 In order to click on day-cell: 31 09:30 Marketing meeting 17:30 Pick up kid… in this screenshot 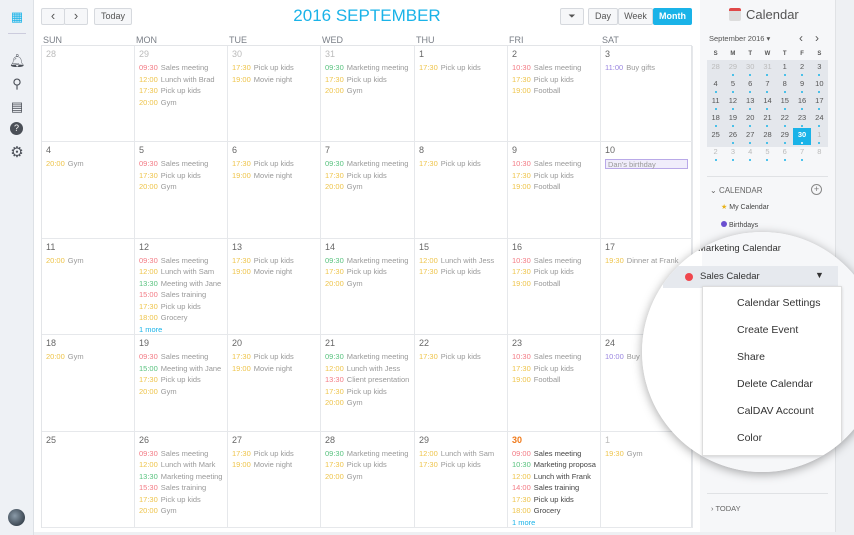, I will do `click(368, 94)`.